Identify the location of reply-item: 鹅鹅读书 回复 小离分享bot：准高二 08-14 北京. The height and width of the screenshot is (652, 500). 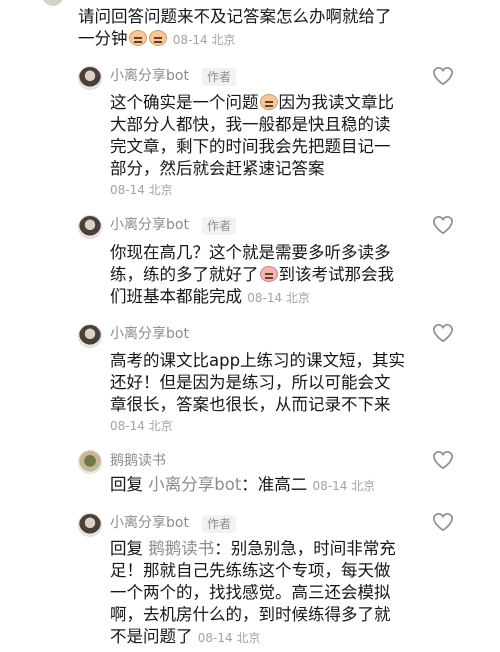
(250, 474).